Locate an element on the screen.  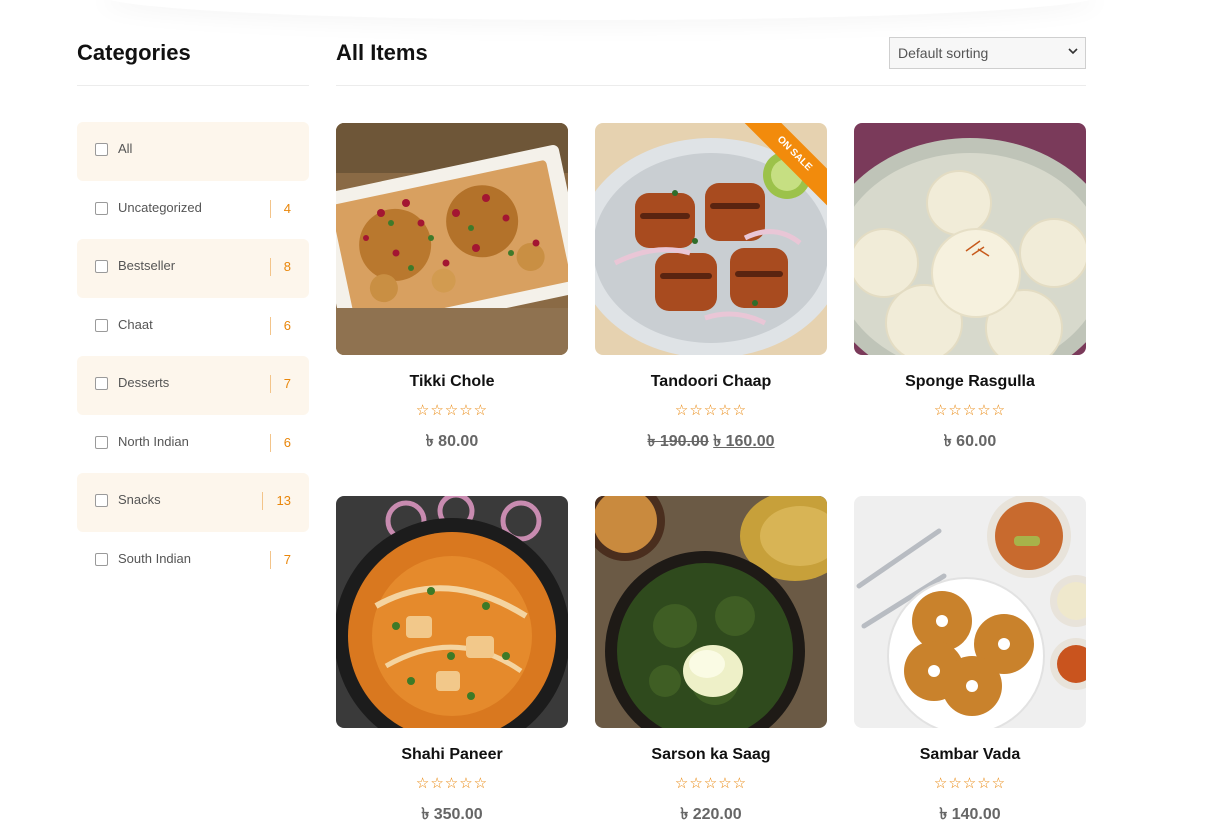
product-price: ৳ 140.00 is located at coordinates (970, 814).